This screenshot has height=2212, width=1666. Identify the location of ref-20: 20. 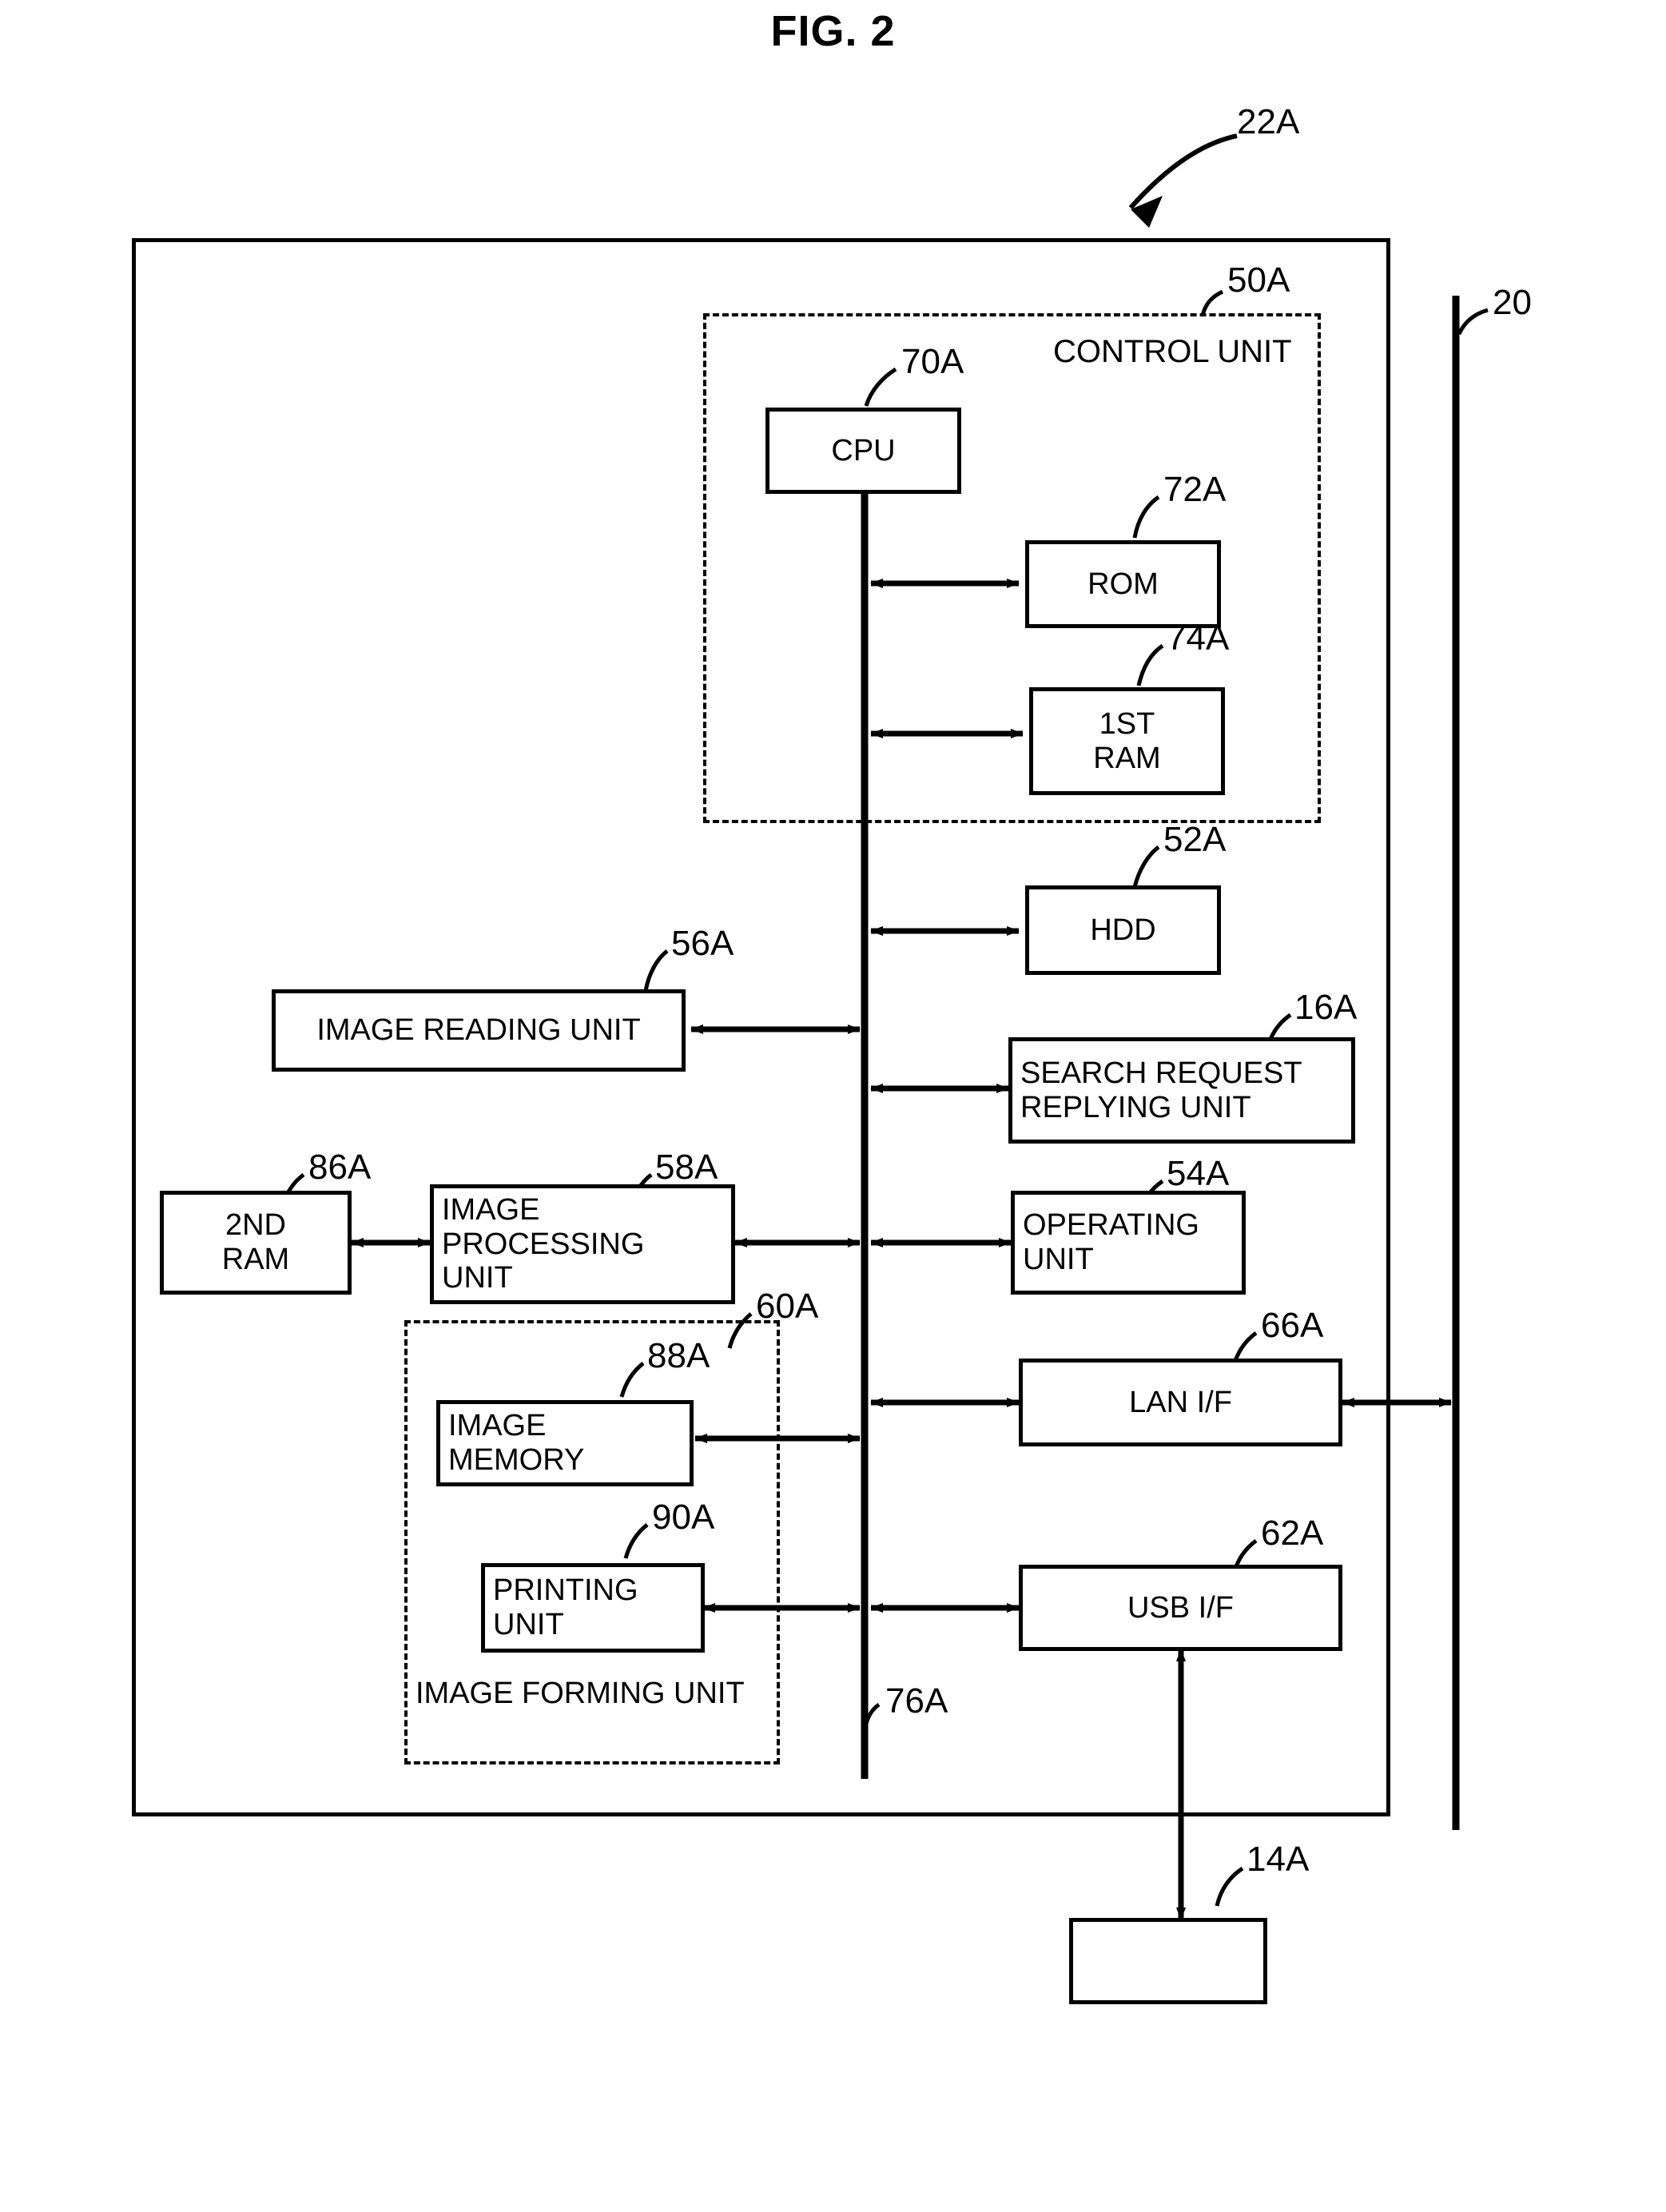
(1512, 302).